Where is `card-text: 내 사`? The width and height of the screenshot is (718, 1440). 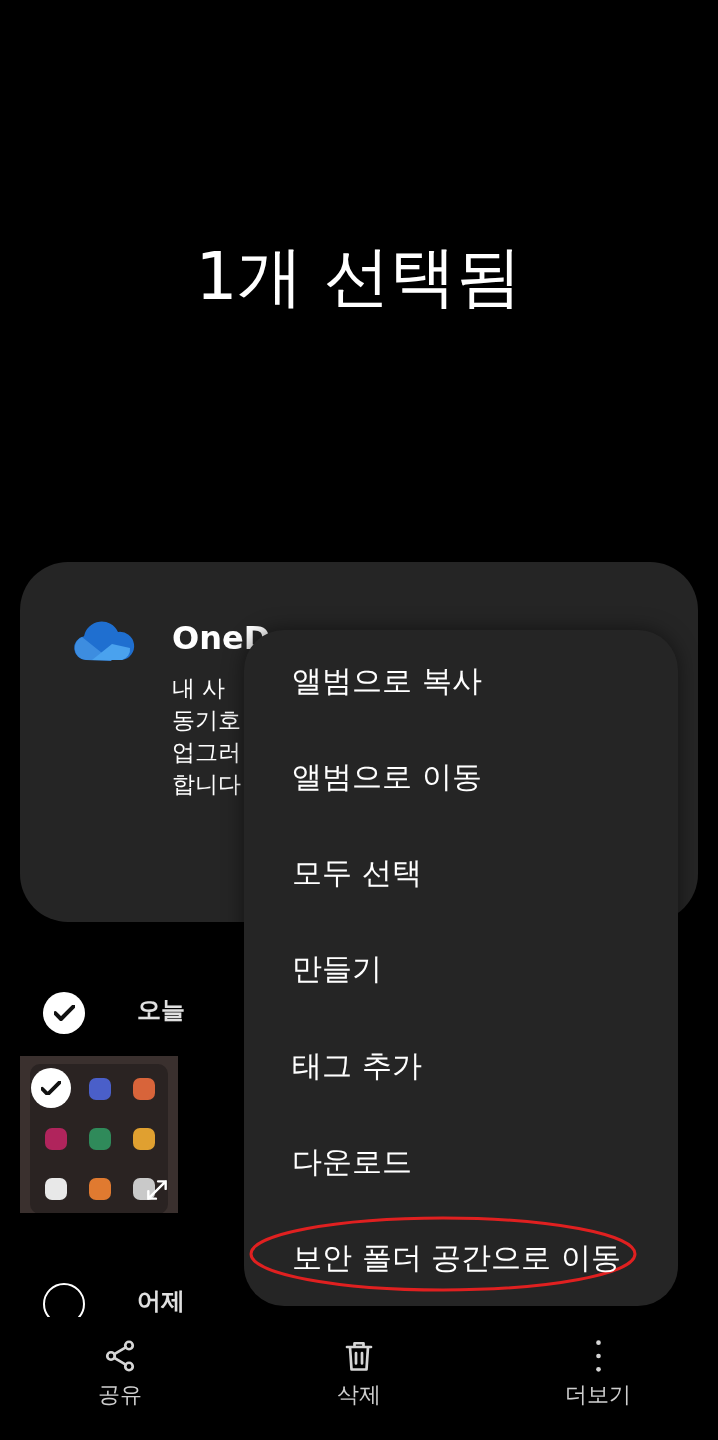
card-text: 내 사 is located at coordinates (199, 688).